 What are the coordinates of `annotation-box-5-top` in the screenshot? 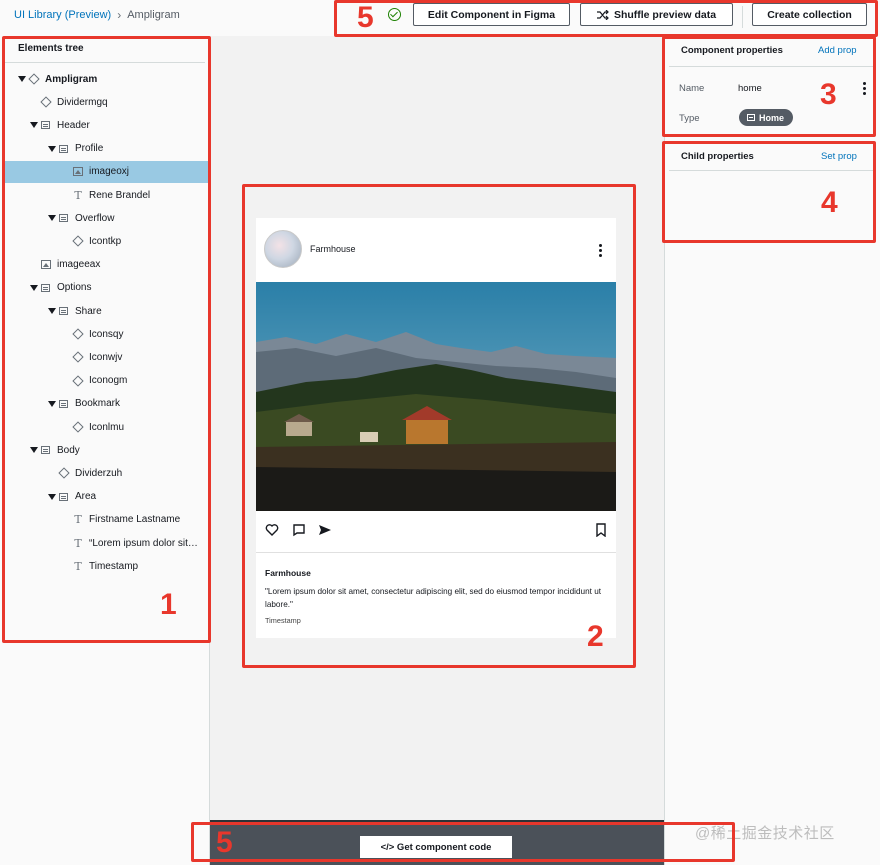 It's located at (606, 18).